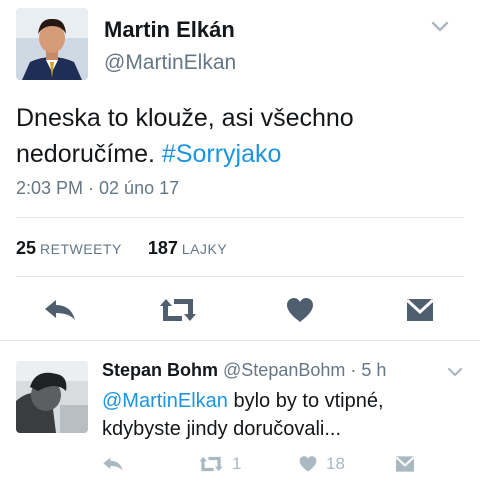  I want to click on hashtag-link: #Sorryjako, so click(222, 154).